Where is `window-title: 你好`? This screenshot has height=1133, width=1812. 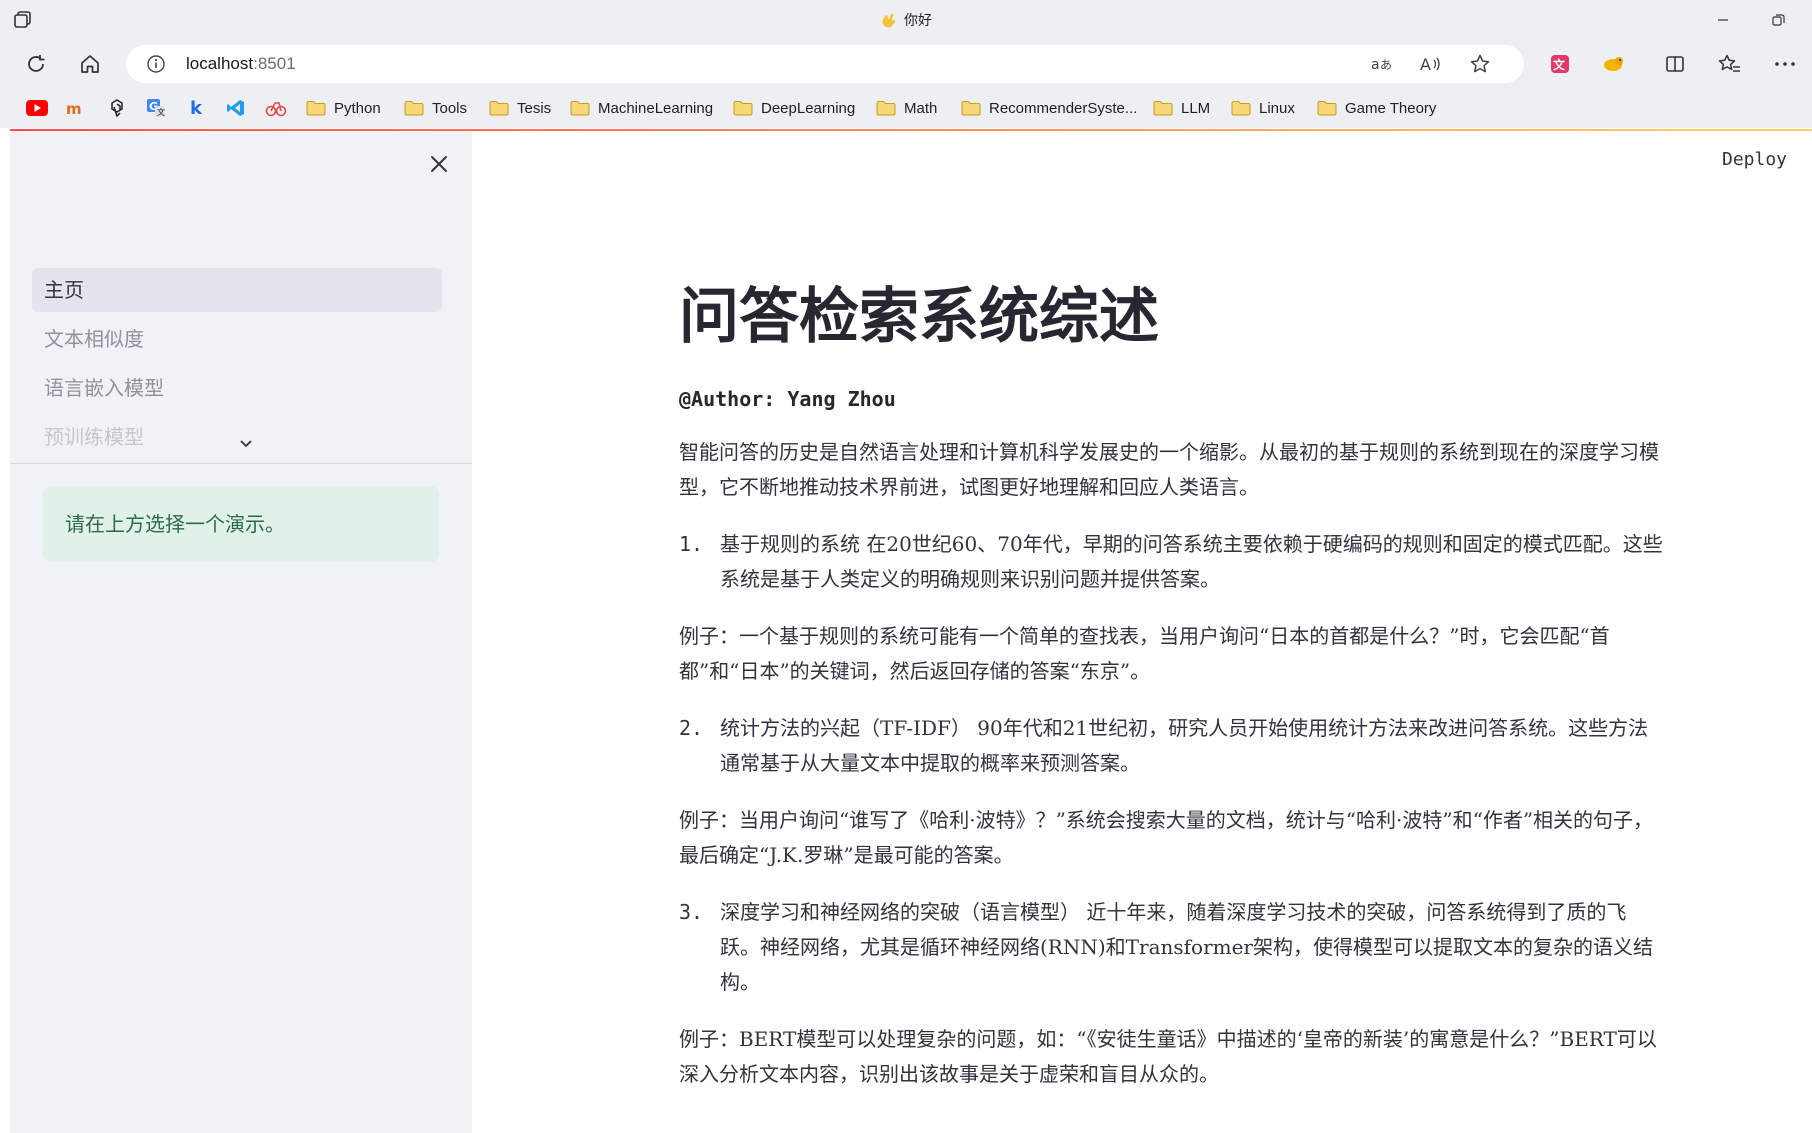
window-title: 你好 is located at coordinates (906, 20).